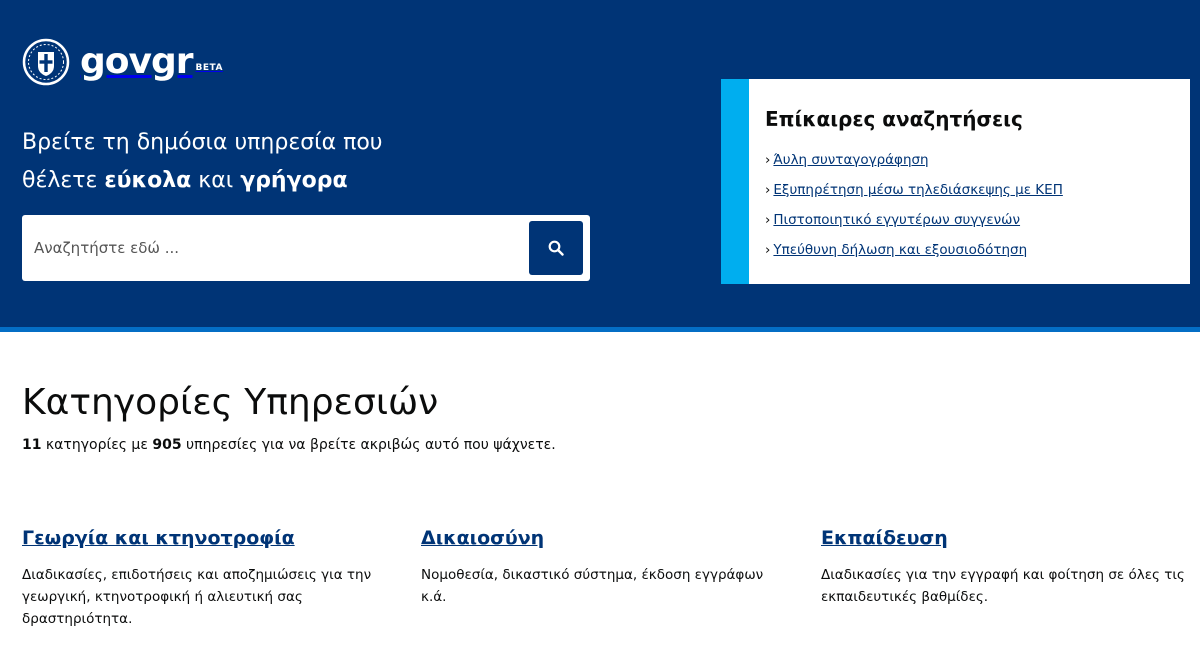  What do you see at coordinates (272, 248) in the screenshot?
I see `search-input` at bounding box center [272, 248].